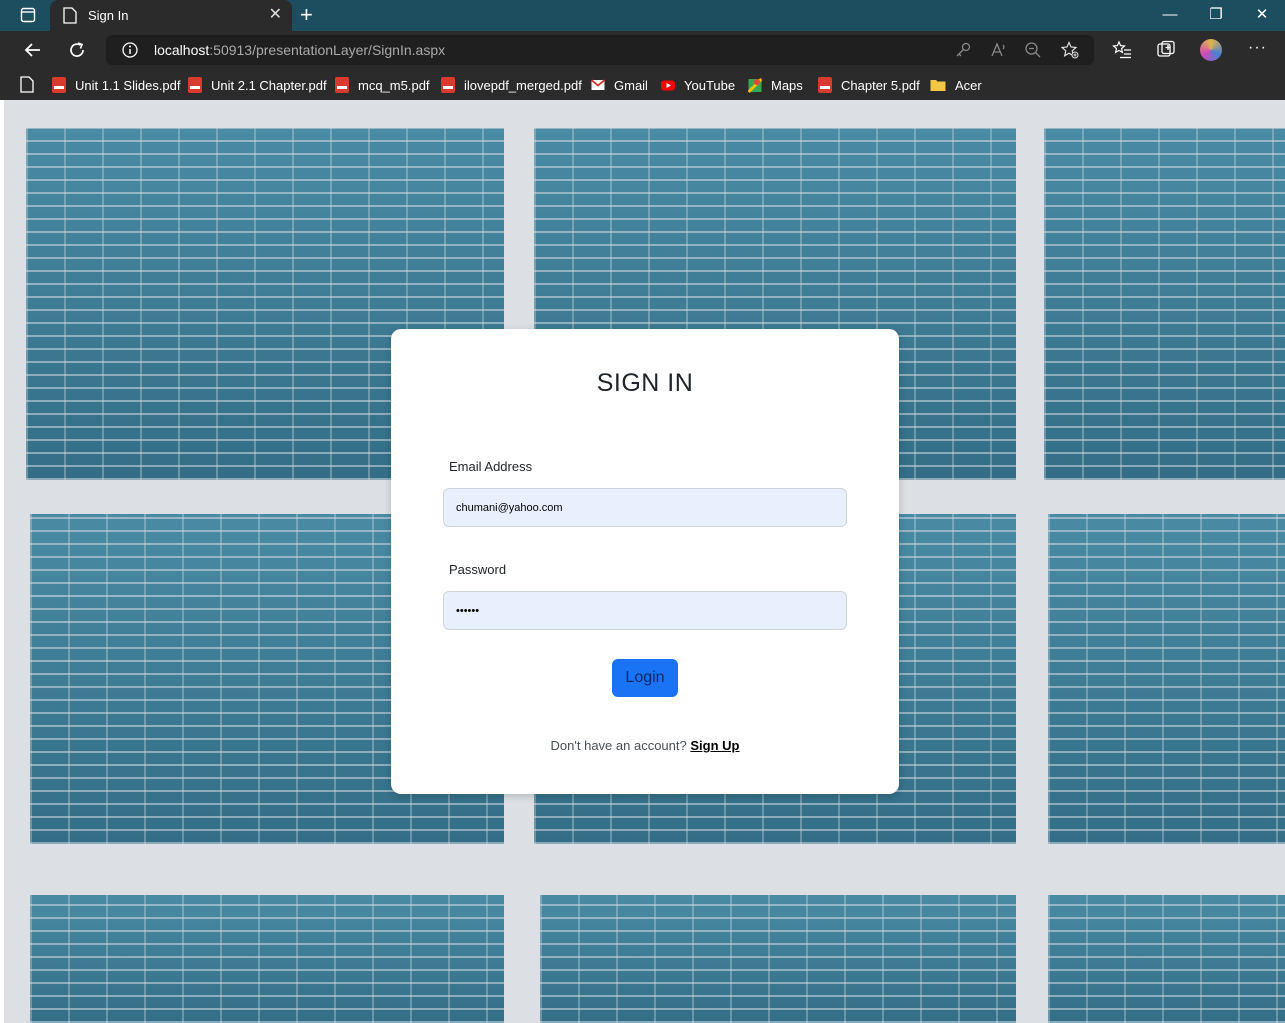 This screenshot has width=1285, height=1023. What do you see at coordinates (269, 85) in the screenshot?
I see `bookmark-label: Unit 2.1 Chapter.pdf` at bounding box center [269, 85].